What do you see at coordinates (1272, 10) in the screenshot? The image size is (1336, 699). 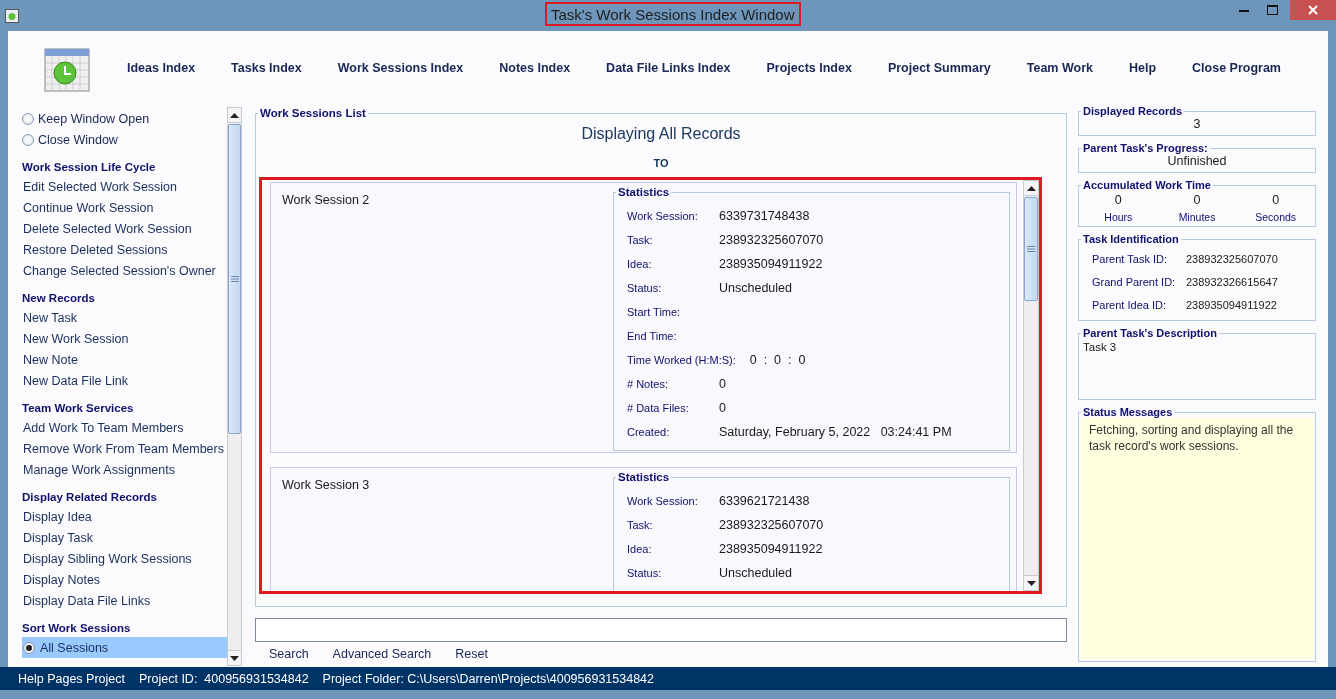 I see `maximize-icon` at bounding box center [1272, 10].